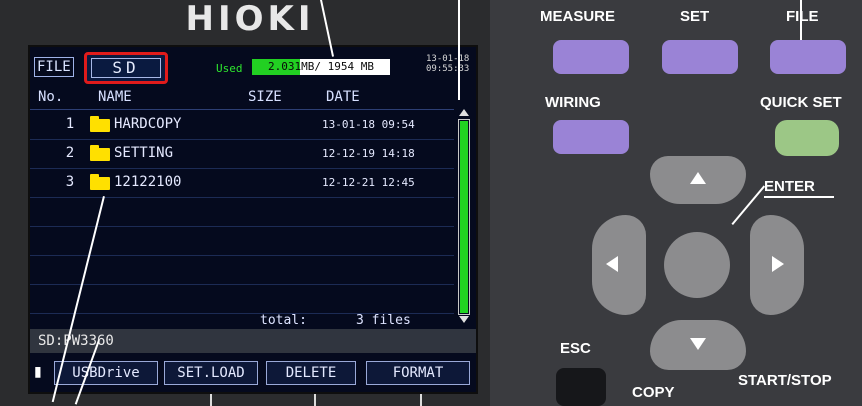 The image size is (862, 406). Describe the element at coordinates (653, 392) in the screenshot. I see `copy-label: COPY` at that location.